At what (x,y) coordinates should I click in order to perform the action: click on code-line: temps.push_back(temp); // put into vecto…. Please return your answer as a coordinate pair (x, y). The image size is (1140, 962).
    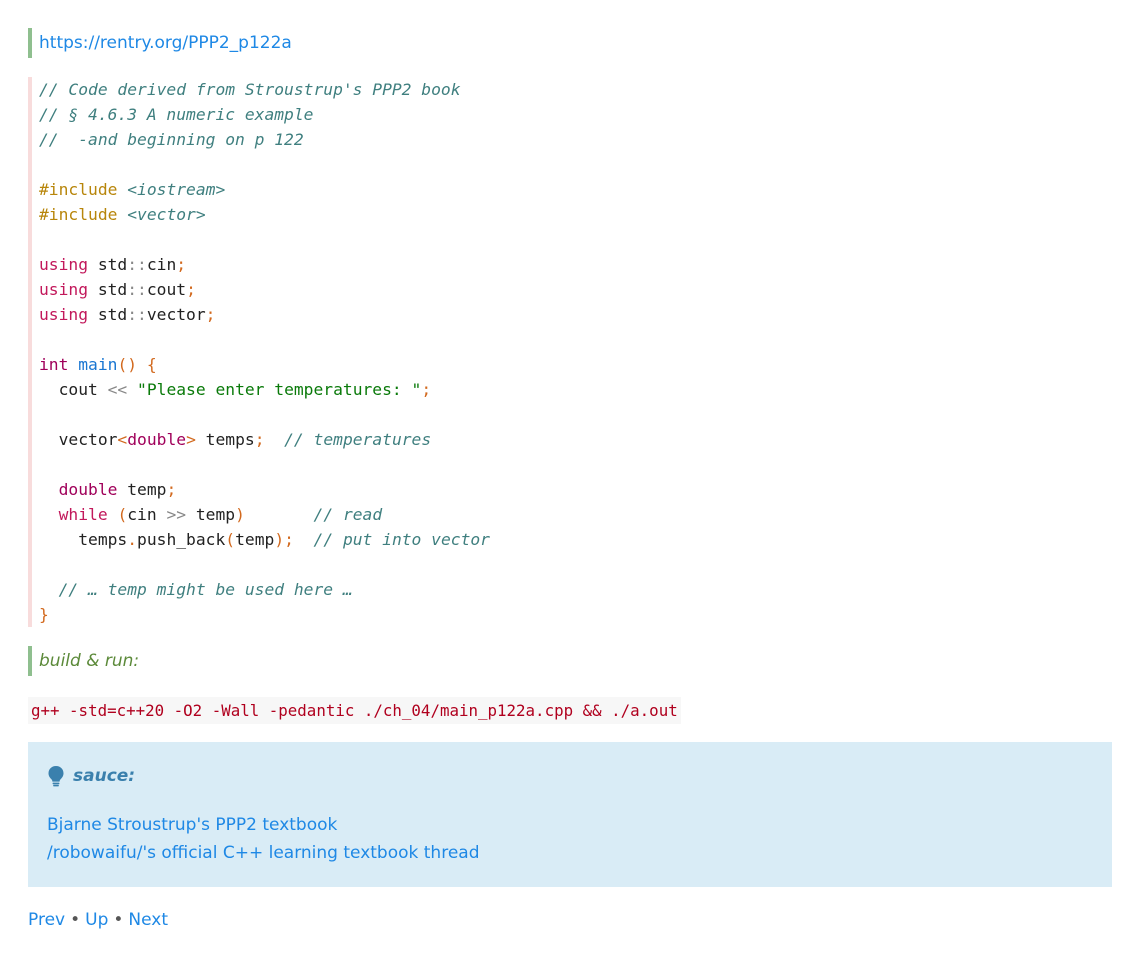
    Looking at the image, I should click on (264, 539).